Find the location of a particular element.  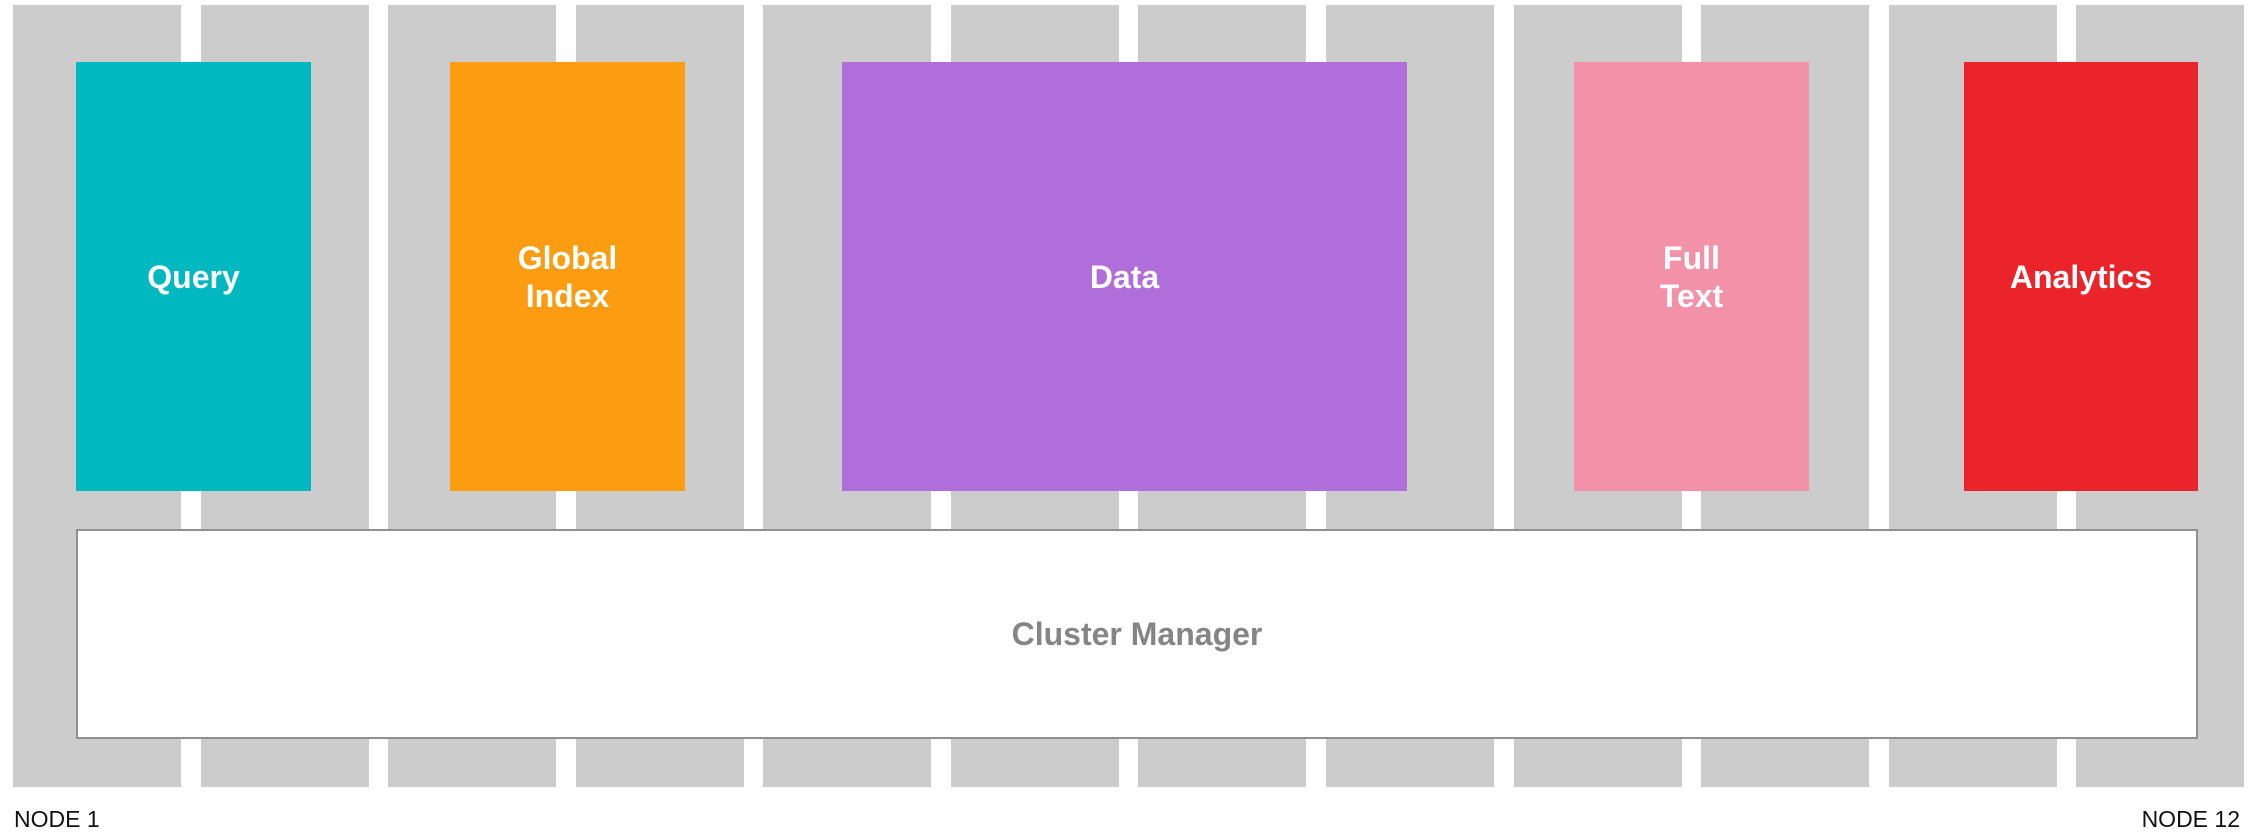

cluster-manager-label: Cluster Manager is located at coordinates (1137, 633).